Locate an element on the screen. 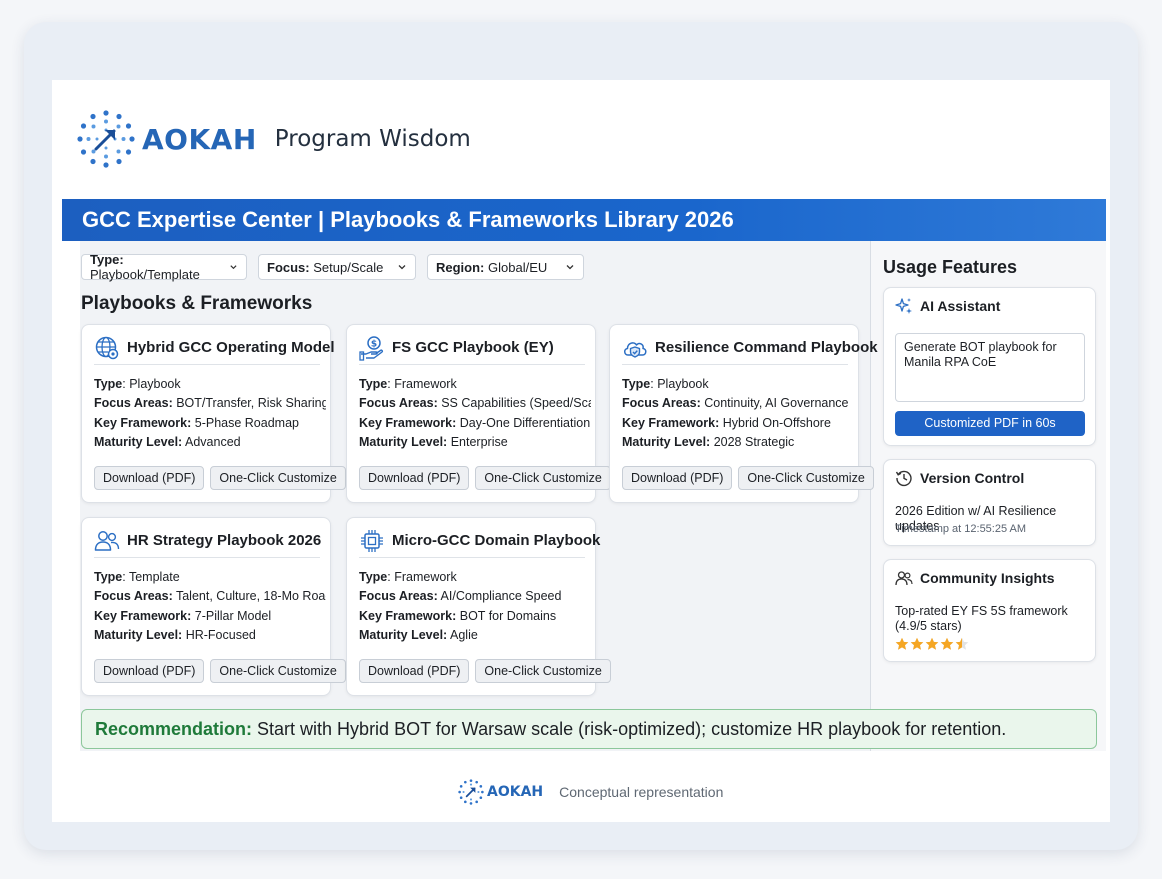 This screenshot has width=1162, height=879. focus-value: Continuity, AI Governance is located at coordinates (776, 403).